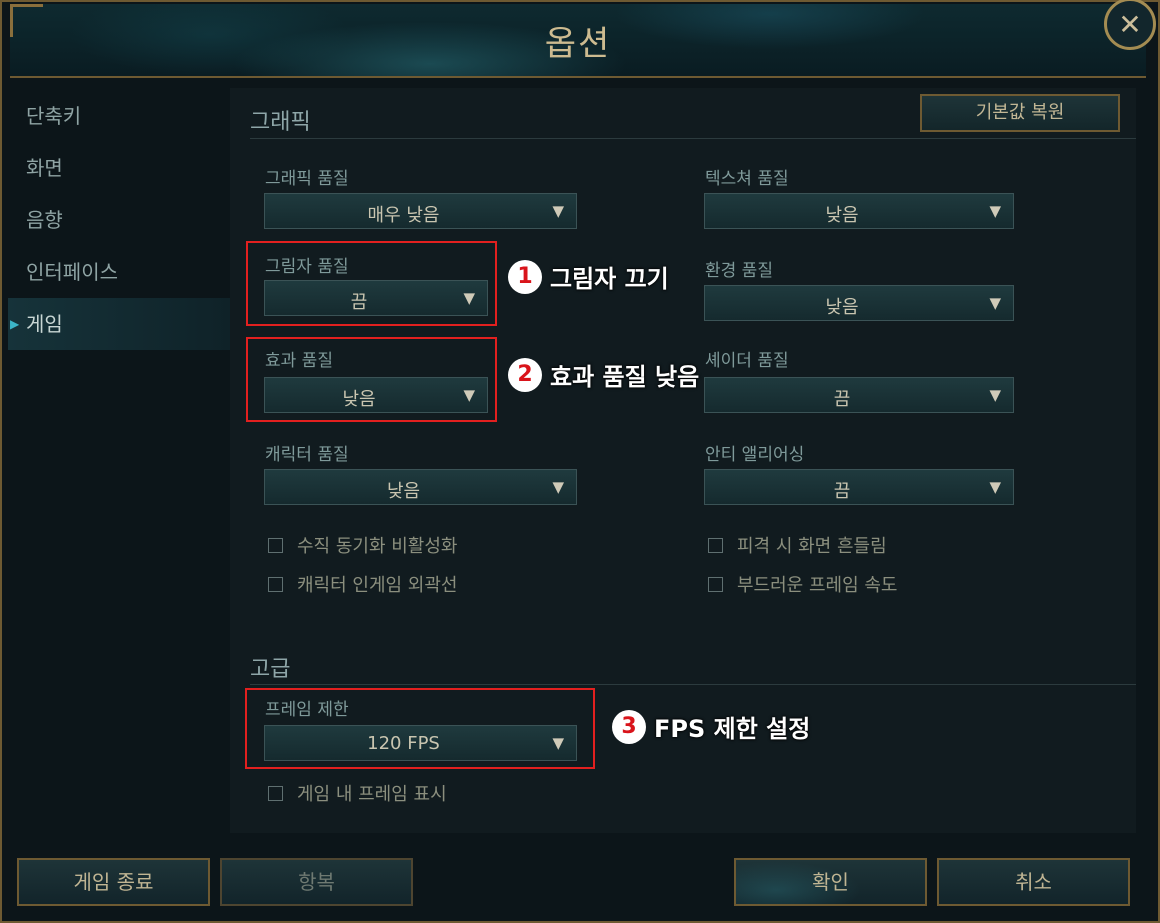 This screenshot has height=923, width=1160. Describe the element at coordinates (629, 726) in the screenshot. I see `annotation-number: 3` at that location.